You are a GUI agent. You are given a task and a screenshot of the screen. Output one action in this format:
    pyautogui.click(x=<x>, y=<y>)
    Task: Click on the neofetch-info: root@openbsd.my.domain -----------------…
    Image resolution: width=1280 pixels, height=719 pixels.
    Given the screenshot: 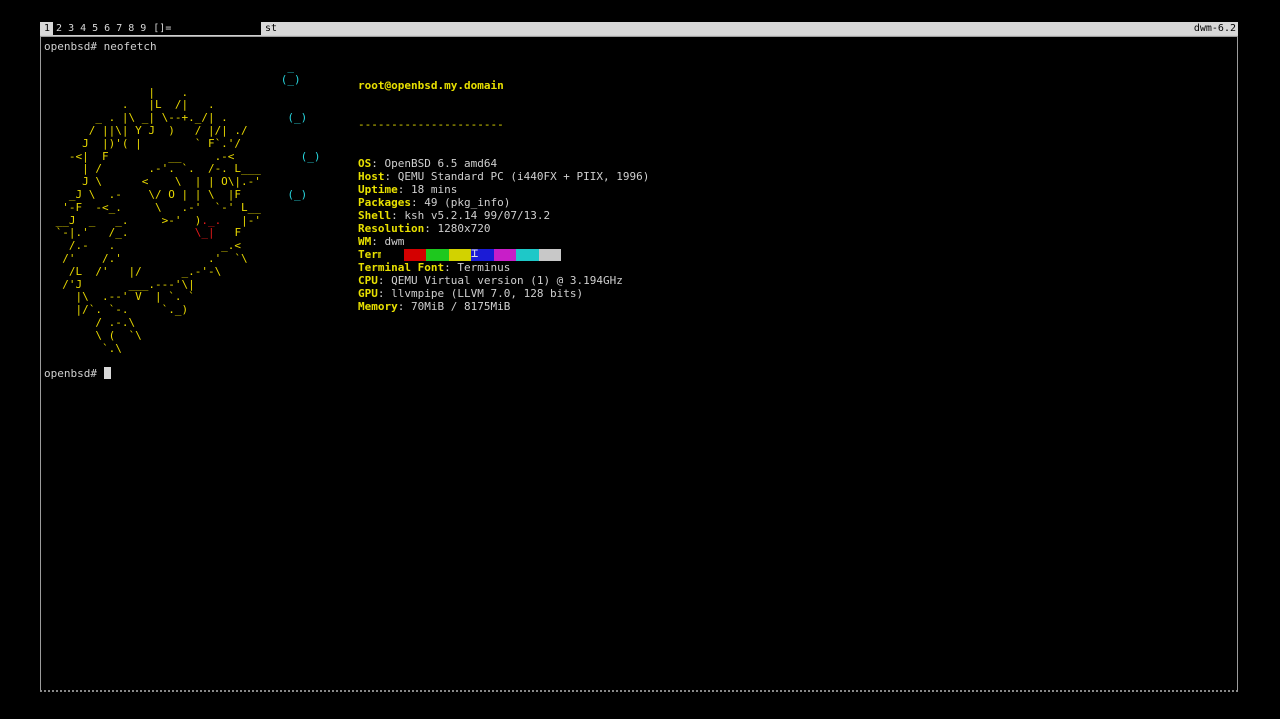 What is the action you would take?
    pyautogui.click(x=503, y=196)
    